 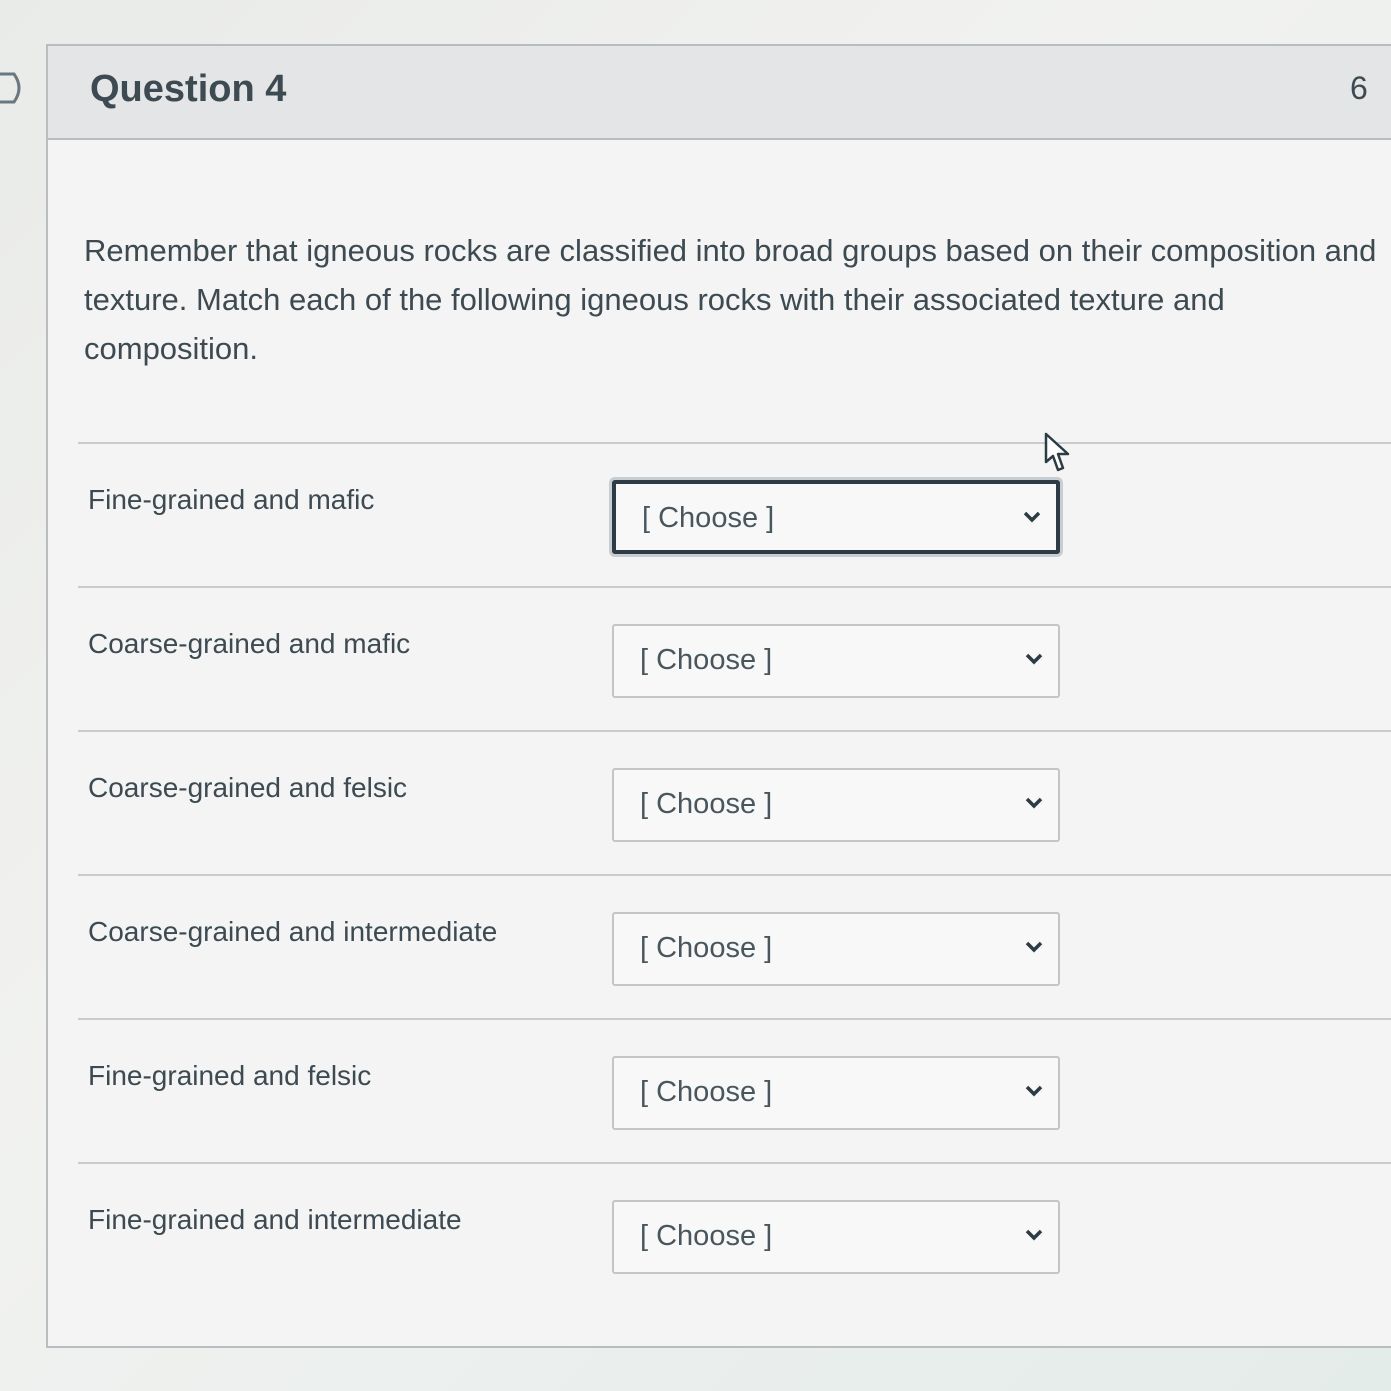 What do you see at coordinates (248, 787) in the screenshot?
I see `match-label: Coarse-grained and felsic` at bounding box center [248, 787].